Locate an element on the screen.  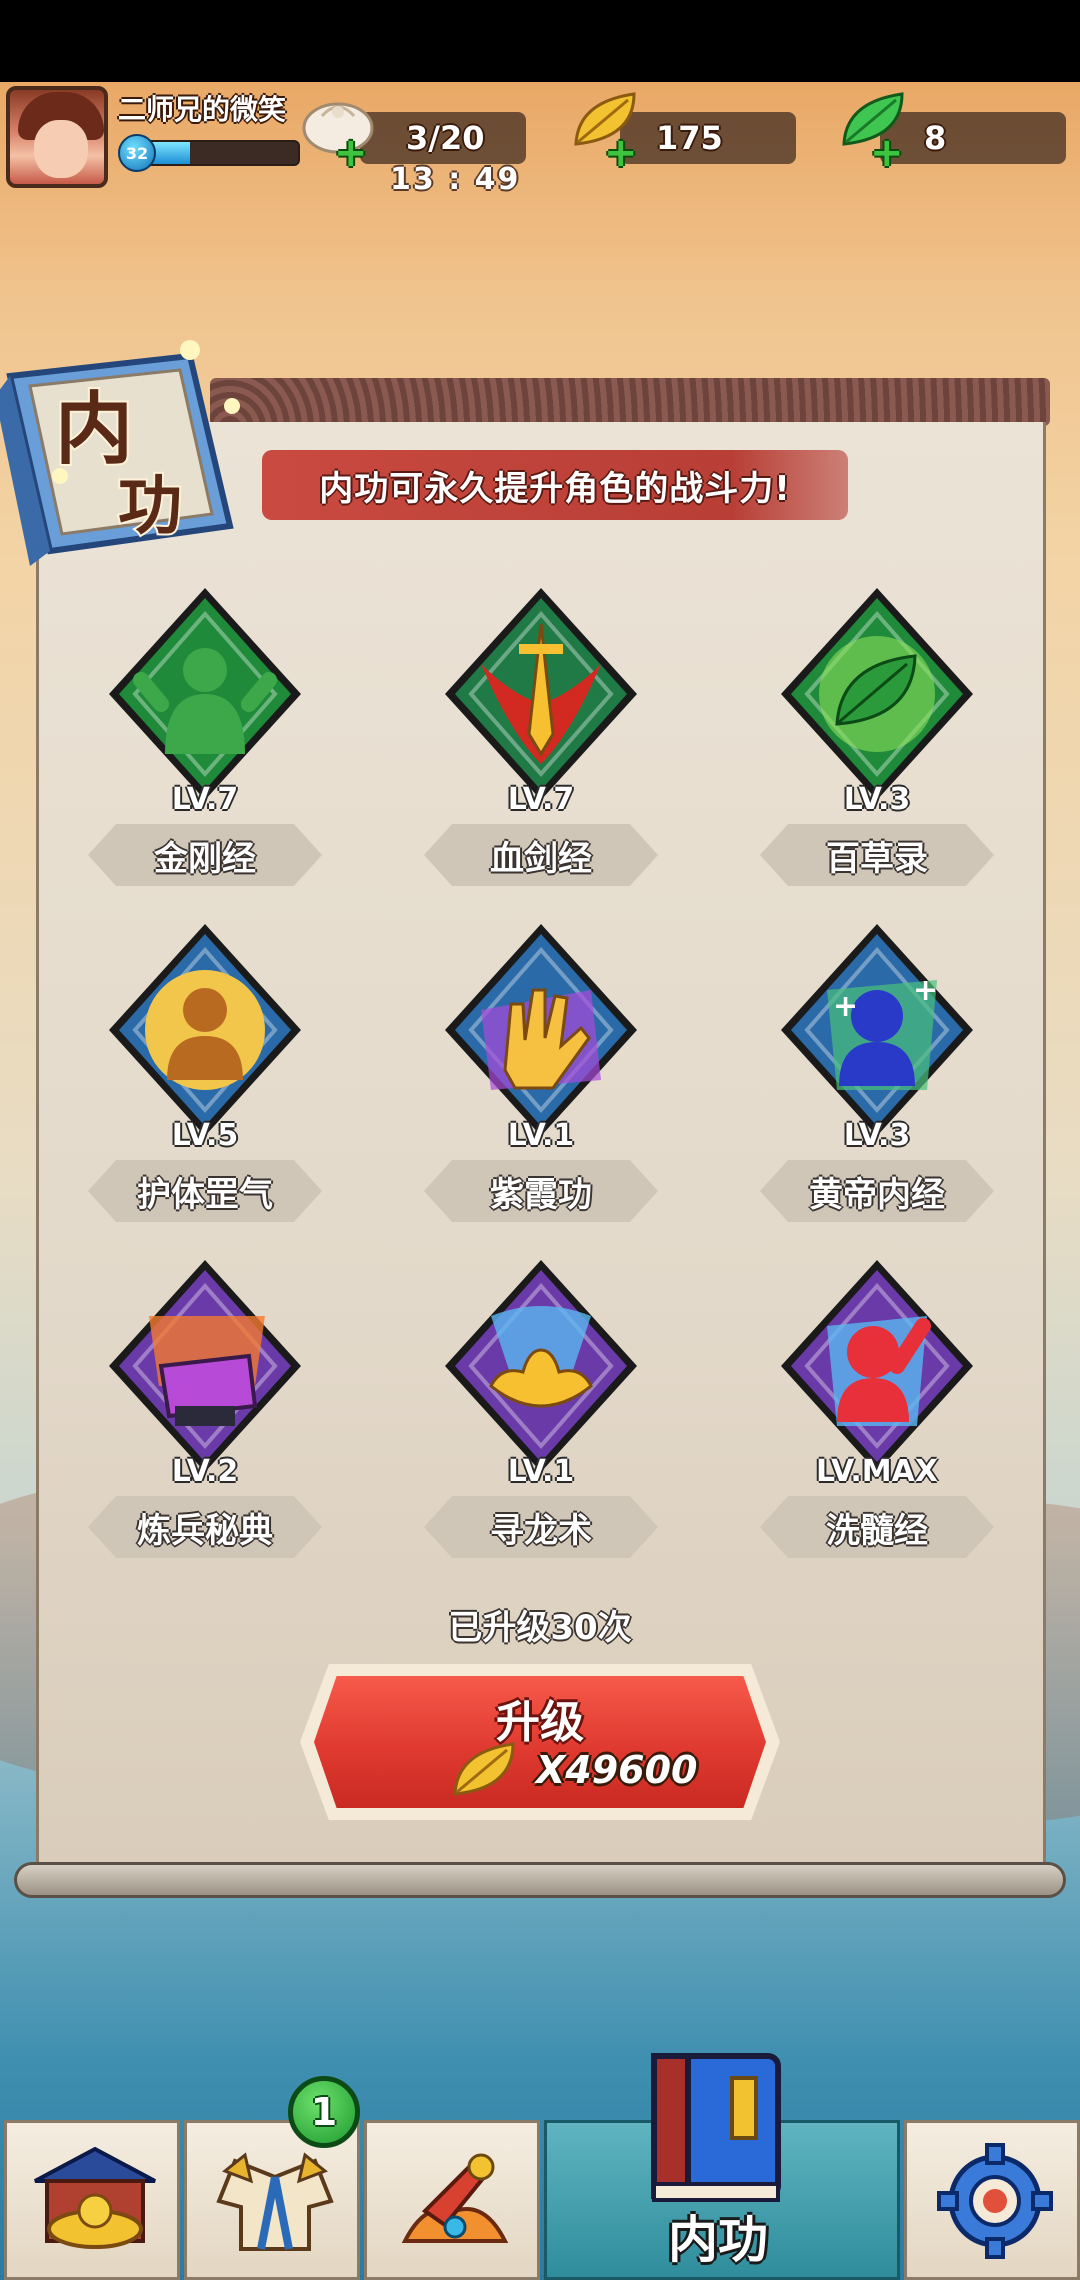
skill-name-plate: 血剑经 is located at coordinates (541, 855).